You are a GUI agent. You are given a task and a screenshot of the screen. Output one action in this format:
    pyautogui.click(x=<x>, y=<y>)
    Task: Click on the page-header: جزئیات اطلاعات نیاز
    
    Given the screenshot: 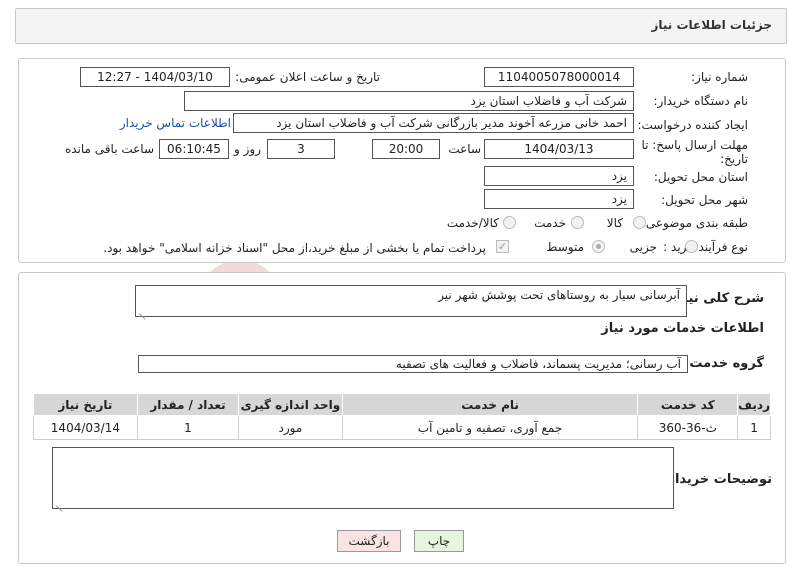 What is the action you would take?
    pyautogui.click(x=401, y=26)
    